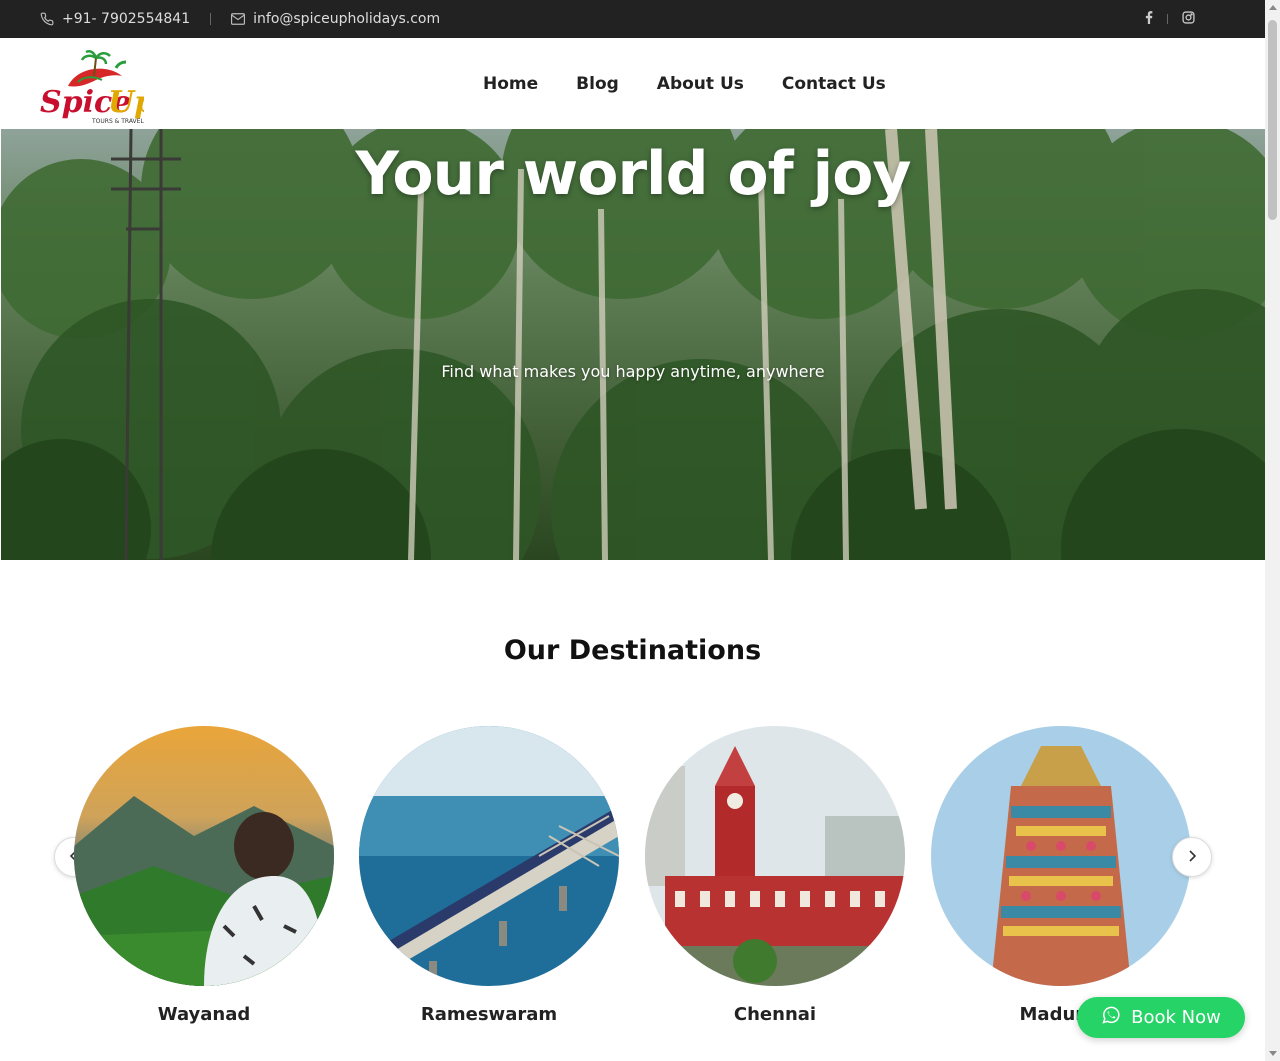 This screenshot has width=1280, height=1061. I want to click on main-nav: Home Blog About Us Contact Us, so click(684, 83).